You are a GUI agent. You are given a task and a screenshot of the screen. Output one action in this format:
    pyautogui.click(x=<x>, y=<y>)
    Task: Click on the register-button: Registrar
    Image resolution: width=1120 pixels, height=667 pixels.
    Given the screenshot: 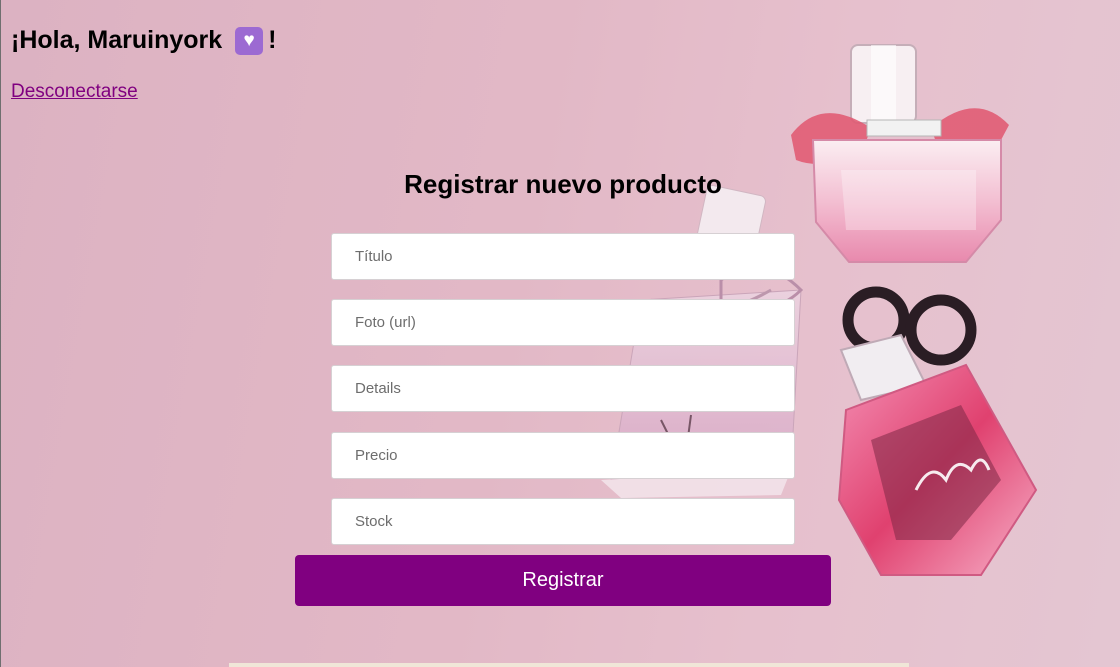 What is the action you would take?
    pyautogui.click(x=563, y=580)
    